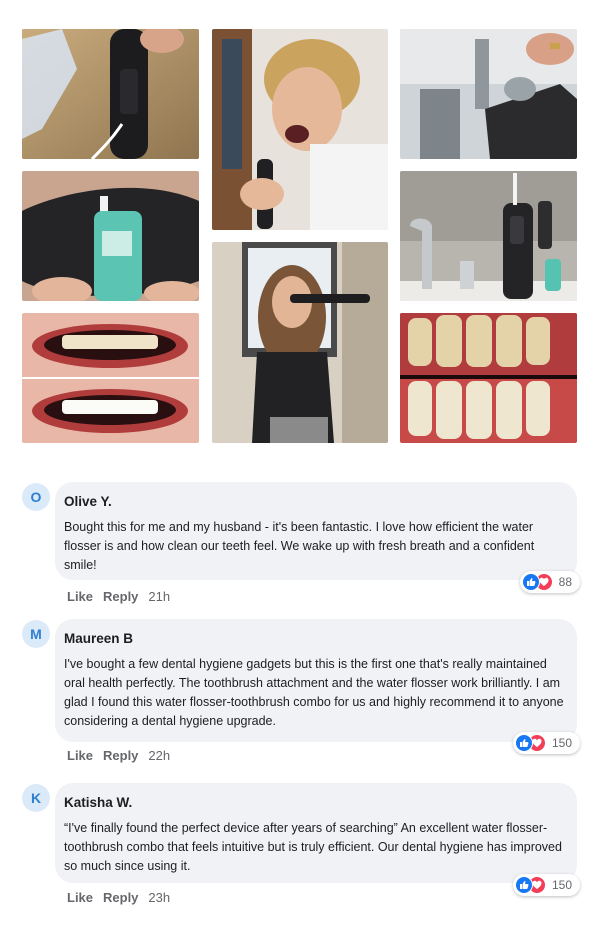  Describe the element at coordinates (314, 638) in the screenshot. I see `comment-author: Maureen B` at that location.